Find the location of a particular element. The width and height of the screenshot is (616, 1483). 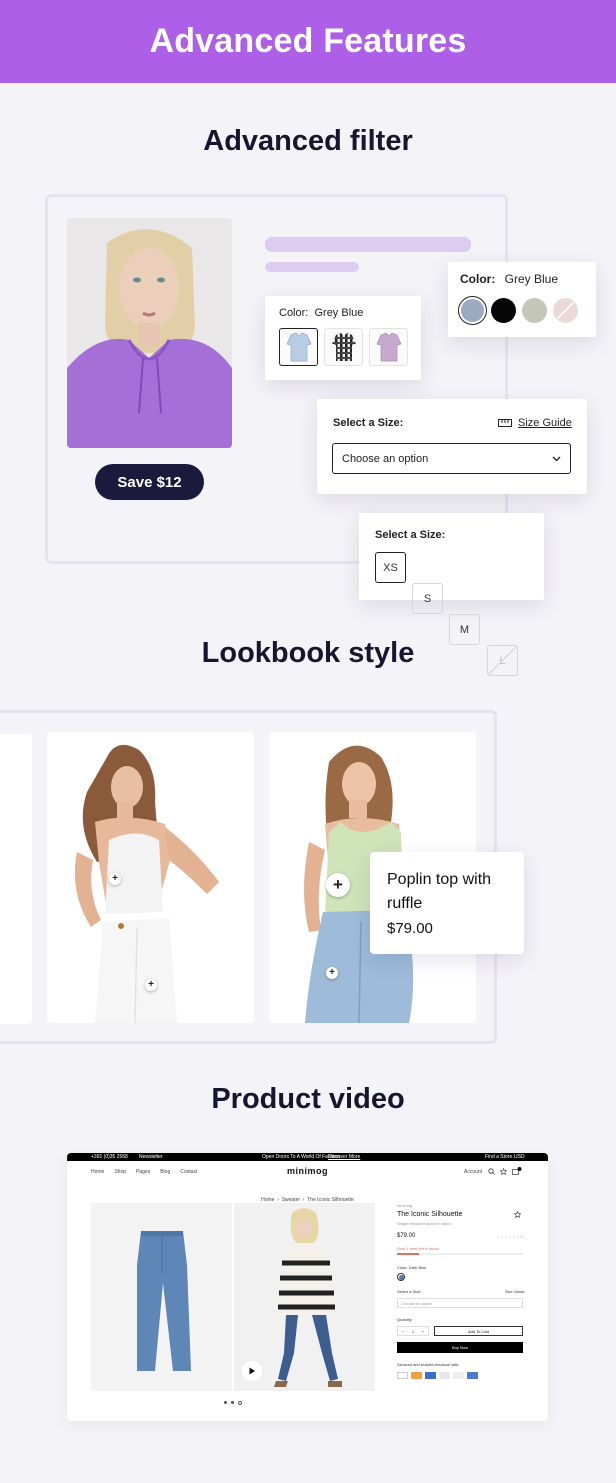

size-buttons-card: Select a Size: XS S M L is located at coordinates (451, 594).